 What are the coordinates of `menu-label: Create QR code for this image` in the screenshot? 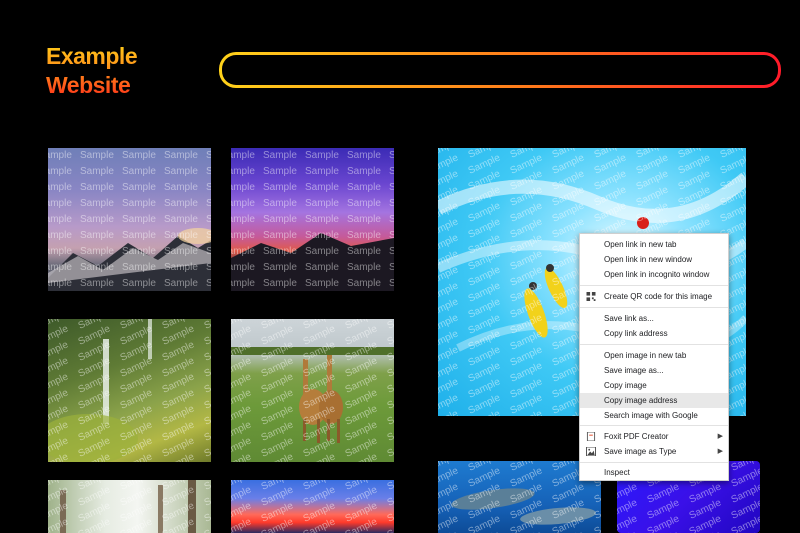 It's located at (658, 296).